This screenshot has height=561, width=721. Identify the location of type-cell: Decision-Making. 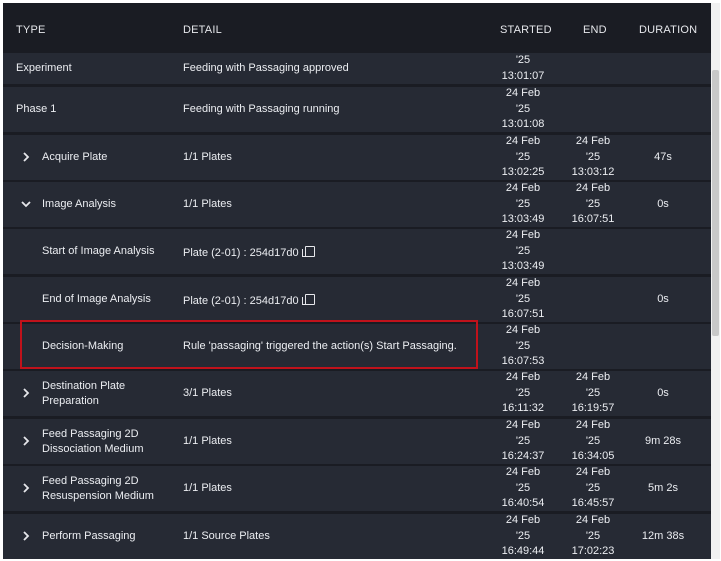
(82, 346).